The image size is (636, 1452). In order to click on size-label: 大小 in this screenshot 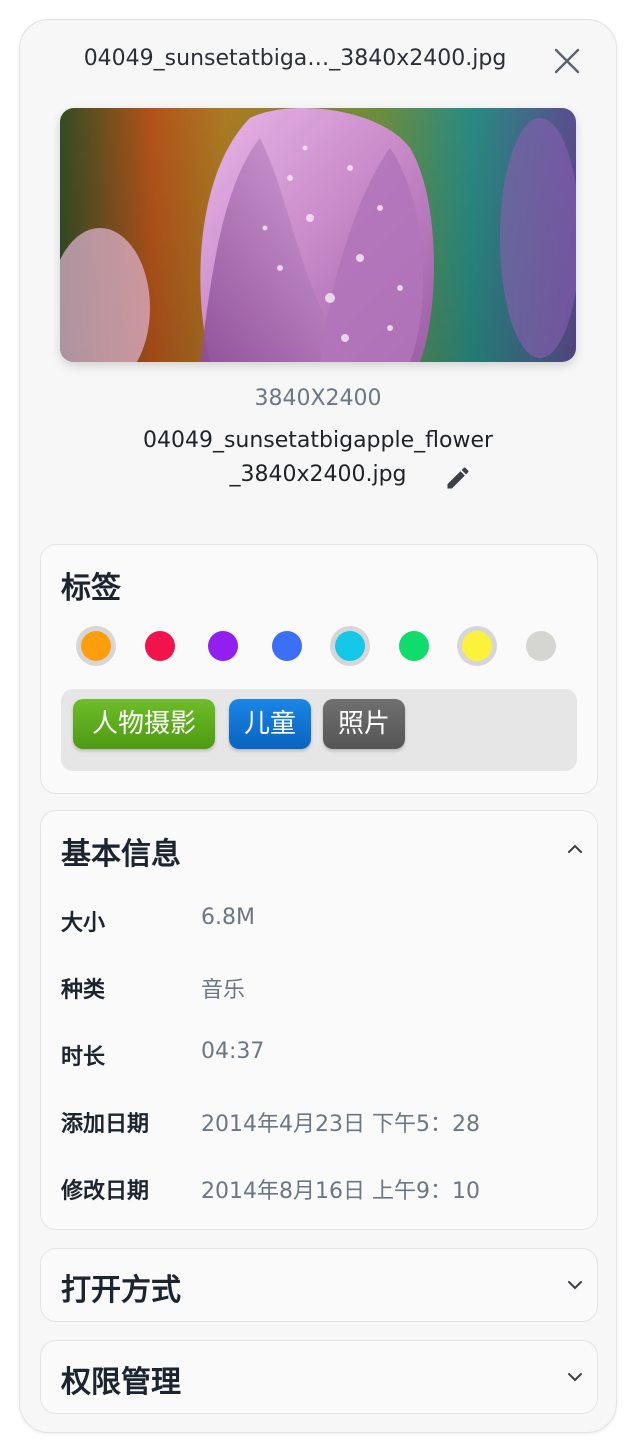, I will do `click(83, 923)`.